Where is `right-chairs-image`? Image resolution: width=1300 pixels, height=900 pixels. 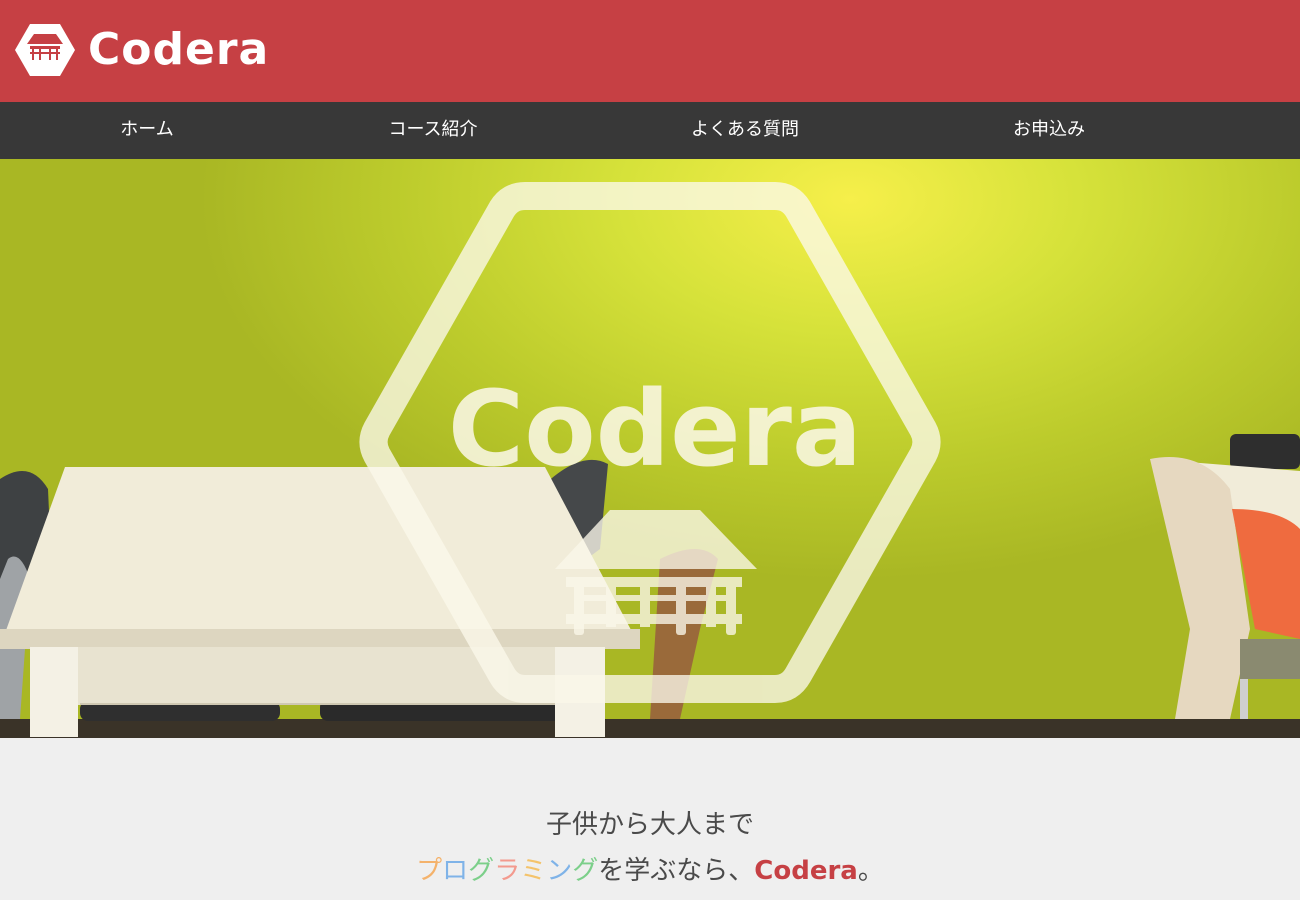
right-chairs-image is located at coordinates (1225, 576).